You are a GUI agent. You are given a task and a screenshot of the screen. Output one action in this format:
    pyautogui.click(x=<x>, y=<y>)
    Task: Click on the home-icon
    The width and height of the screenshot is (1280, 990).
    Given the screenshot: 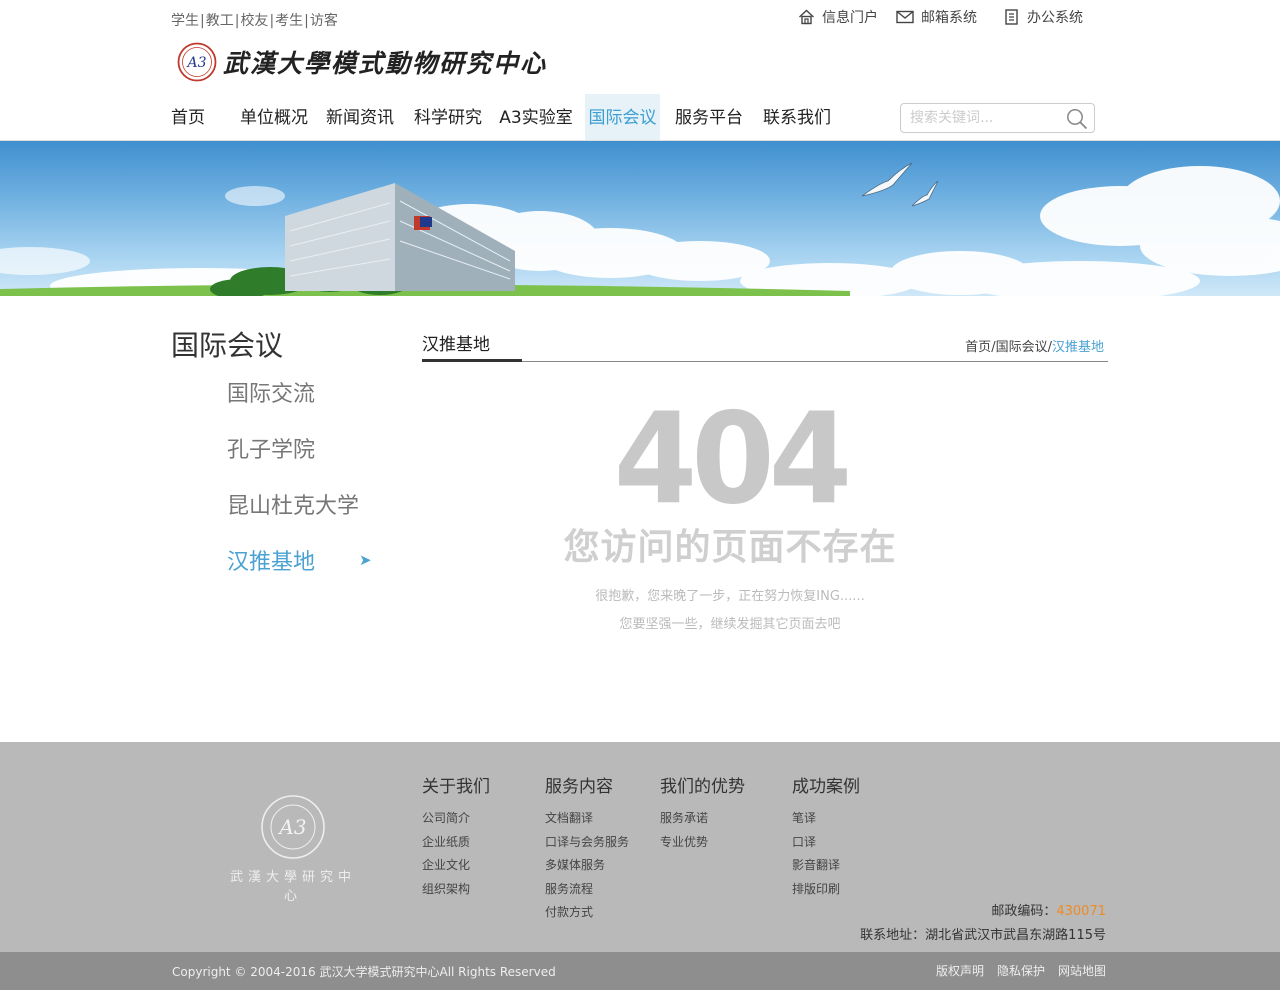 What is the action you would take?
    pyautogui.click(x=806, y=17)
    